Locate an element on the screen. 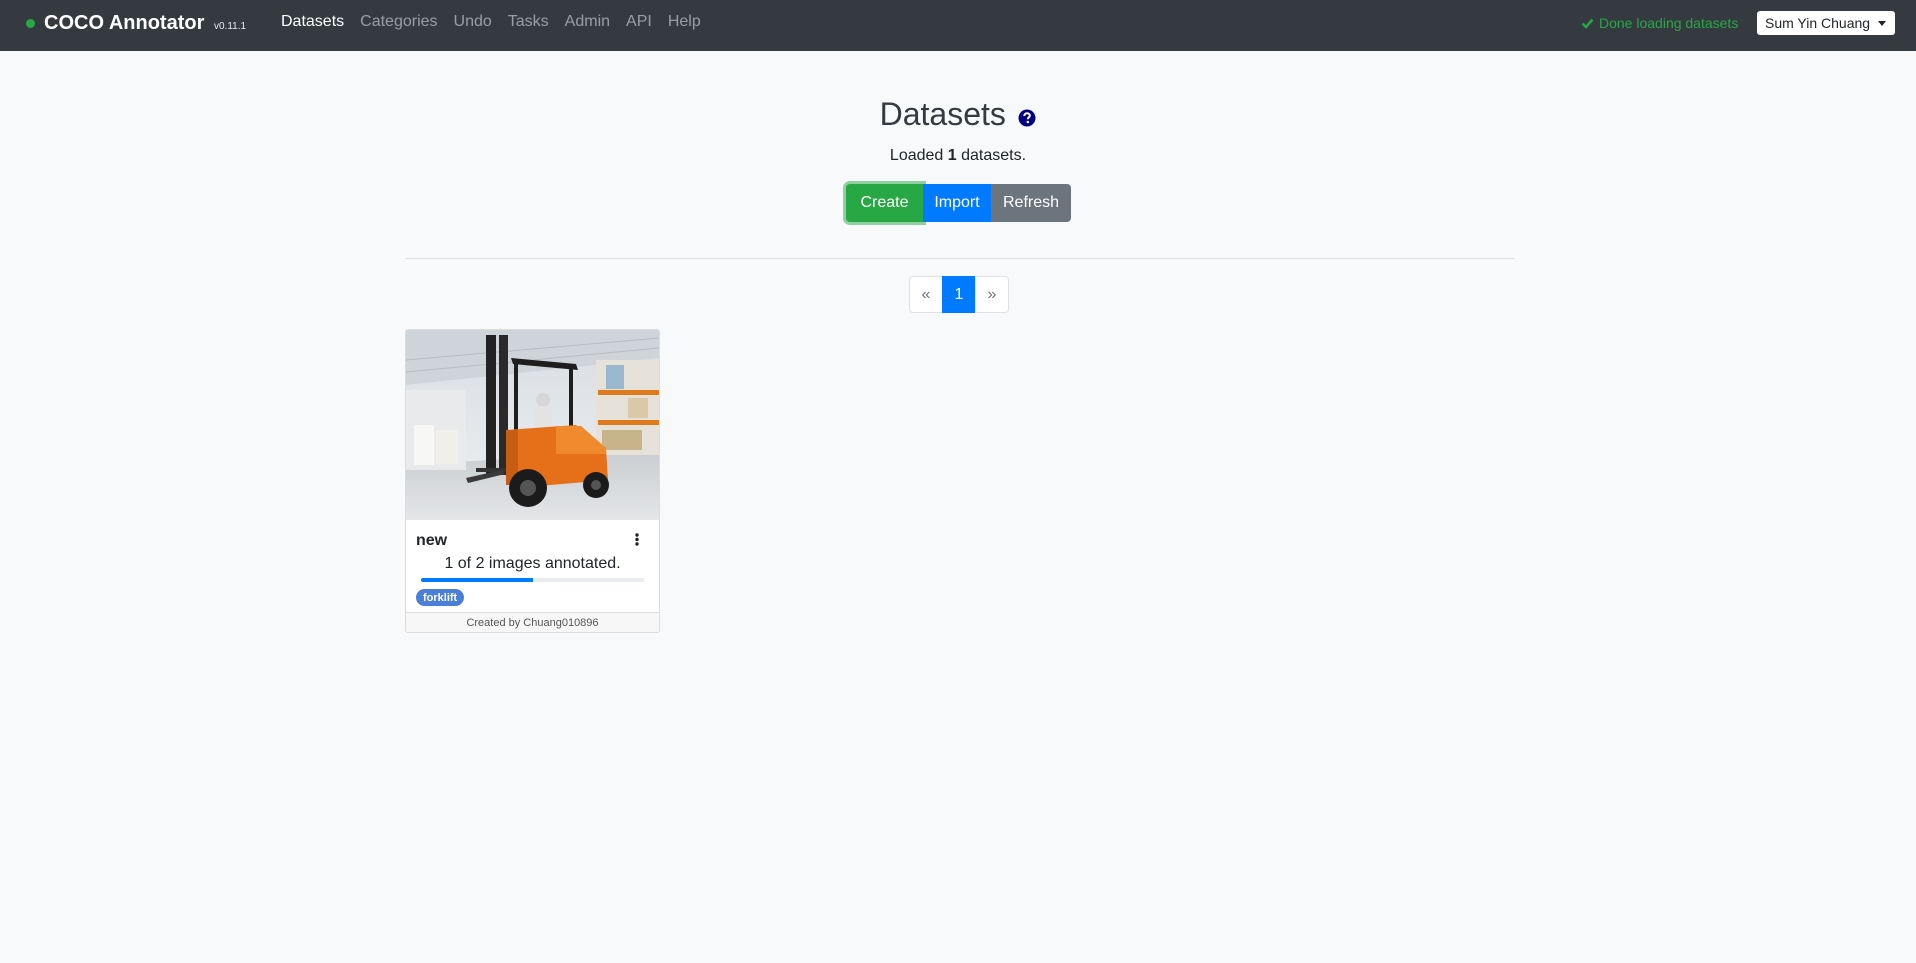 This screenshot has width=1916, height=963. divider is located at coordinates (960, 258).